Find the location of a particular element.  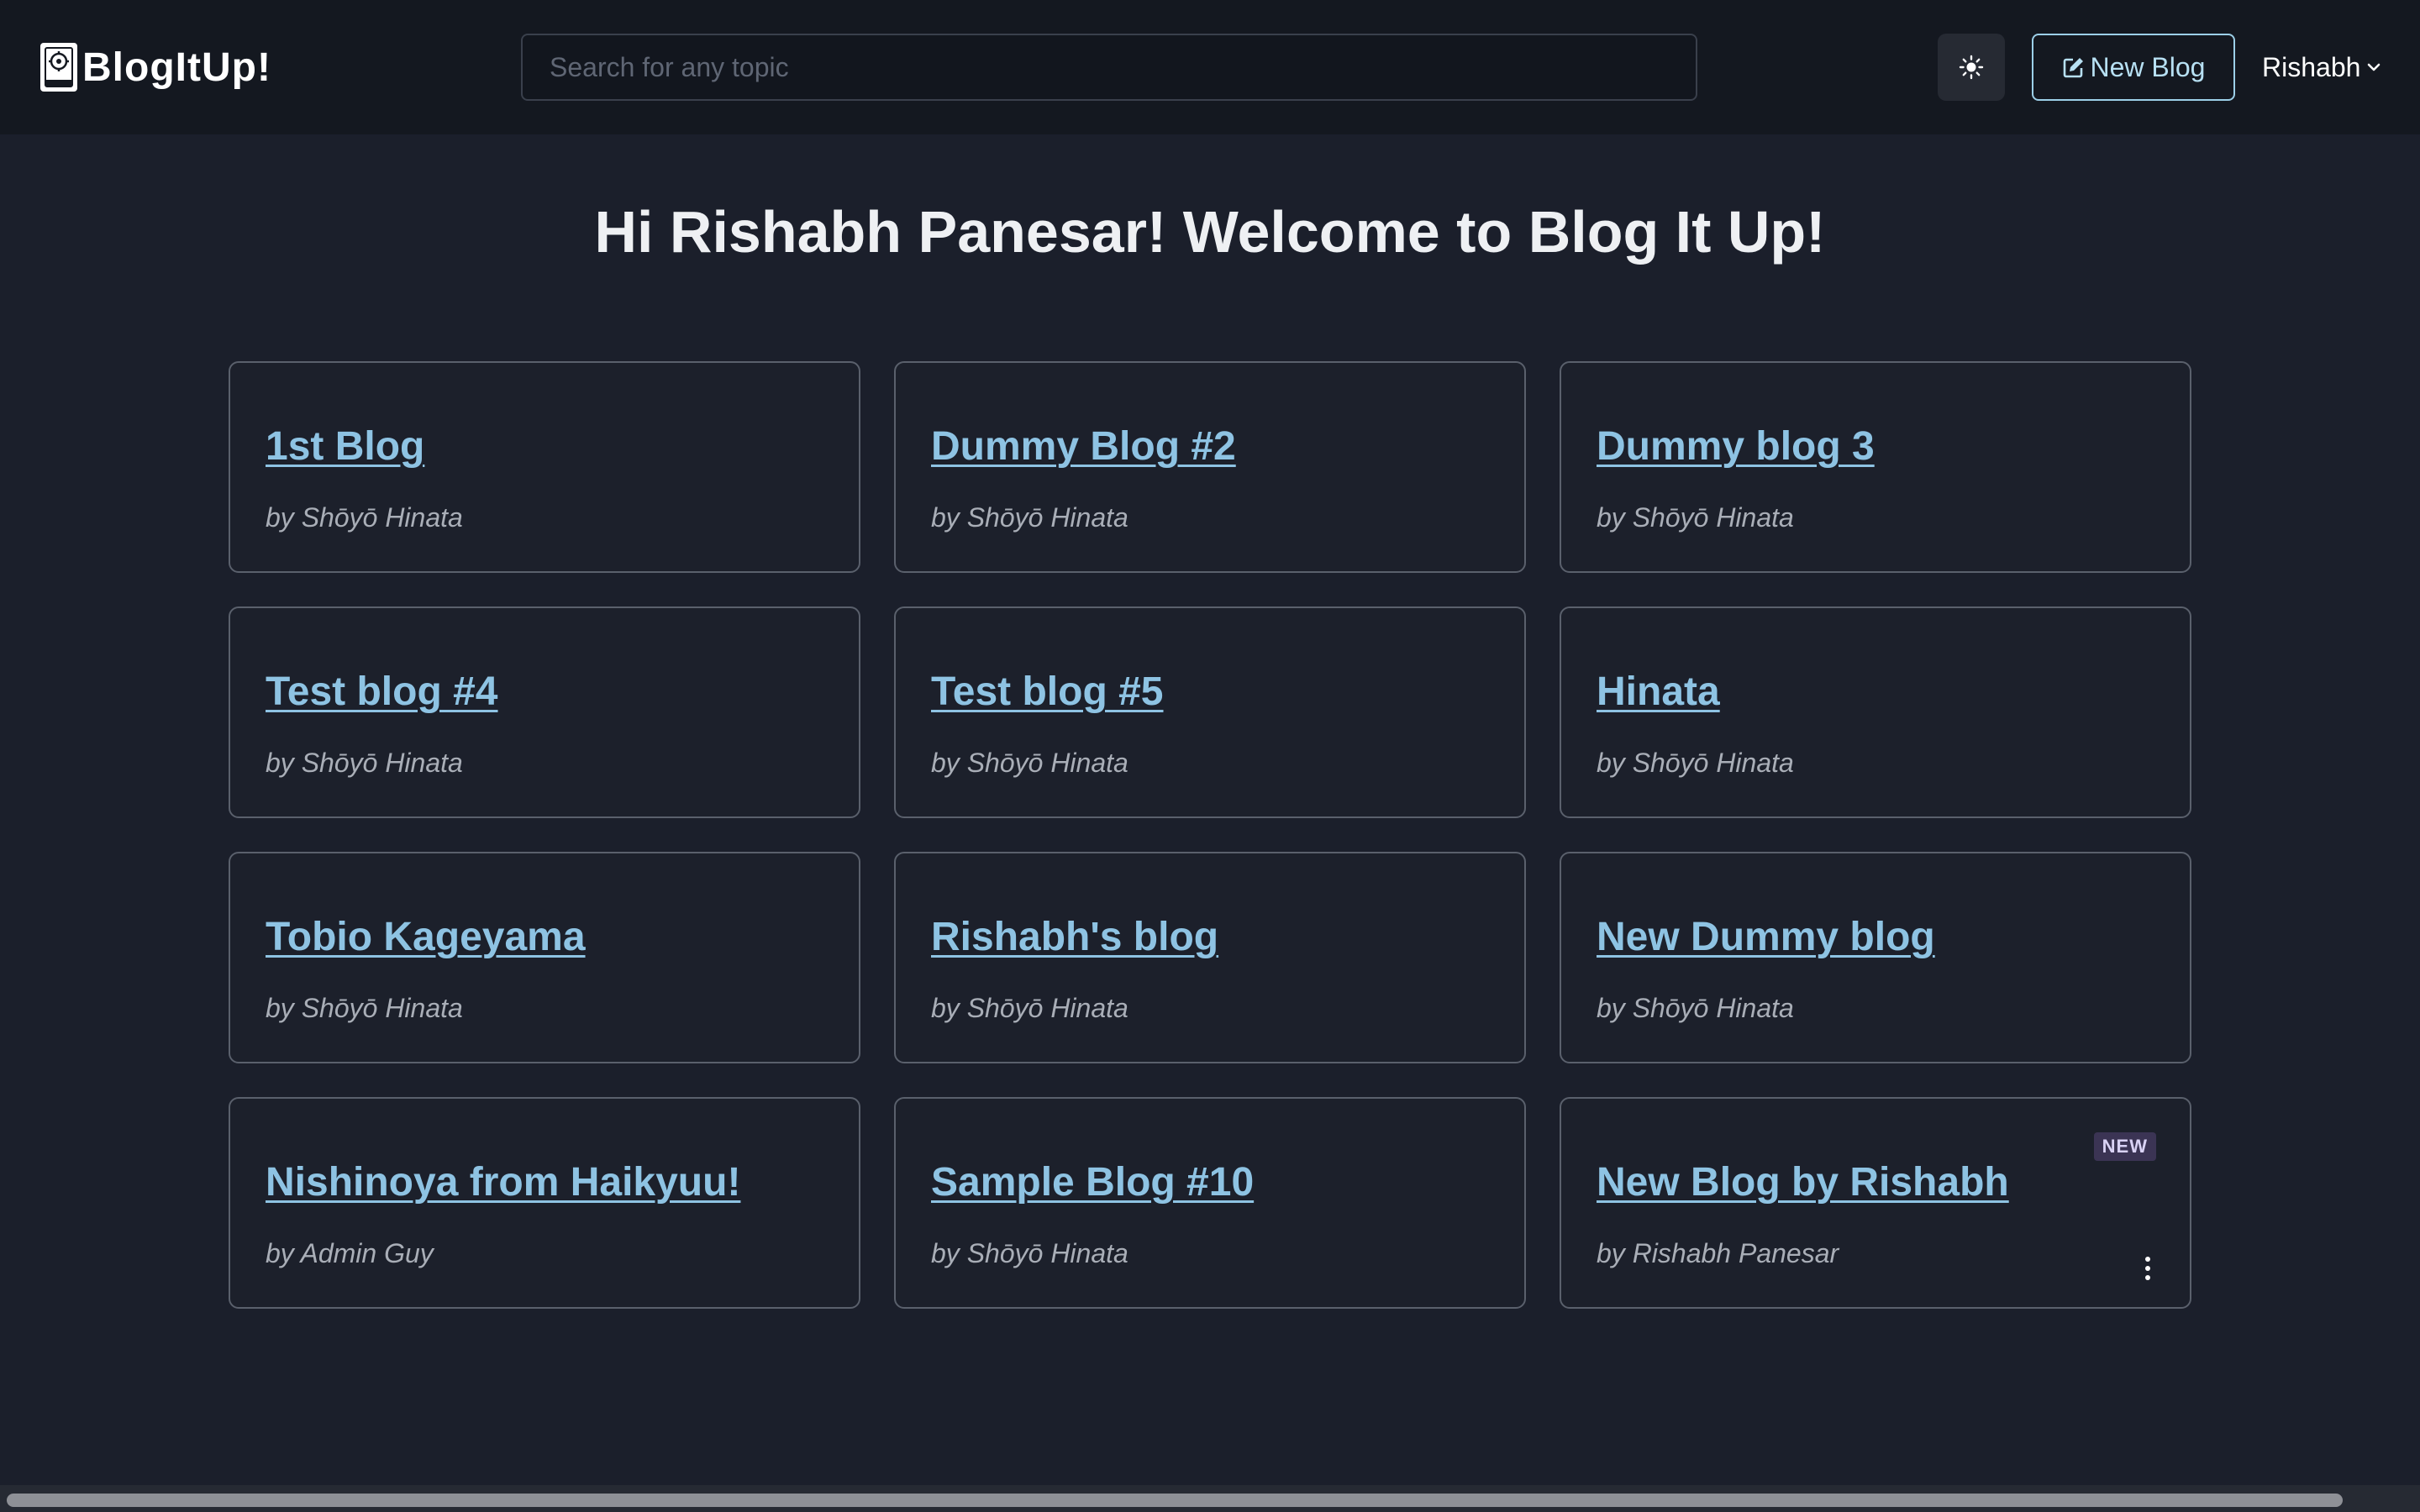

blog-card: Dummy blog 3 by Shōyō Hinata is located at coordinates (1875, 467).